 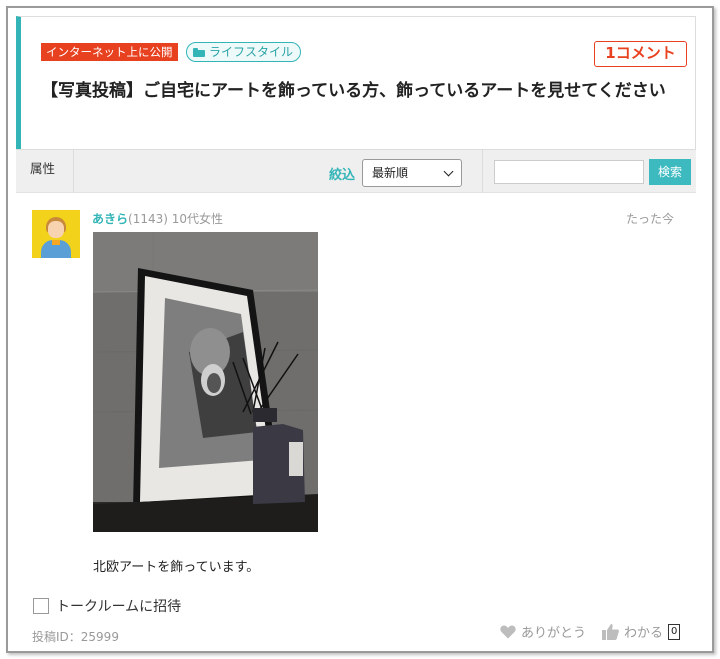 What do you see at coordinates (649, 219) in the screenshot?
I see `post-time: たった今` at bounding box center [649, 219].